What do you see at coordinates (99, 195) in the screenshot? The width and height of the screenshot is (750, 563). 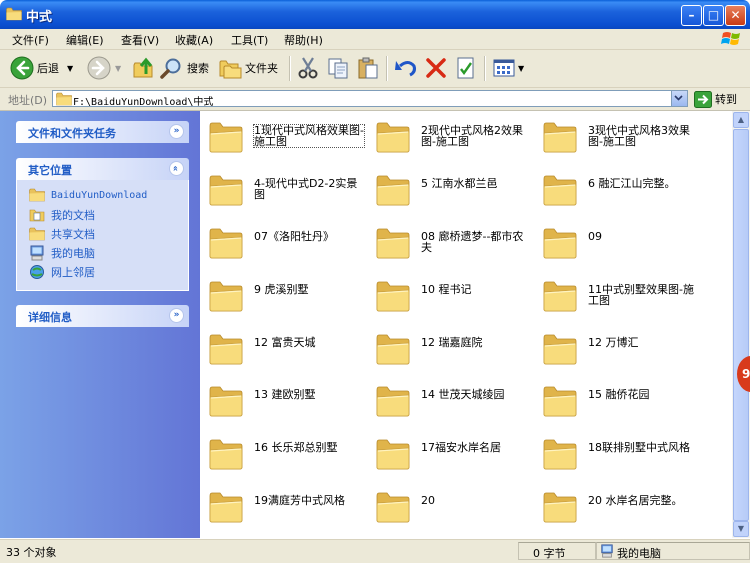 I see `place-label: BaiduYunDownload` at bounding box center [99, 195].